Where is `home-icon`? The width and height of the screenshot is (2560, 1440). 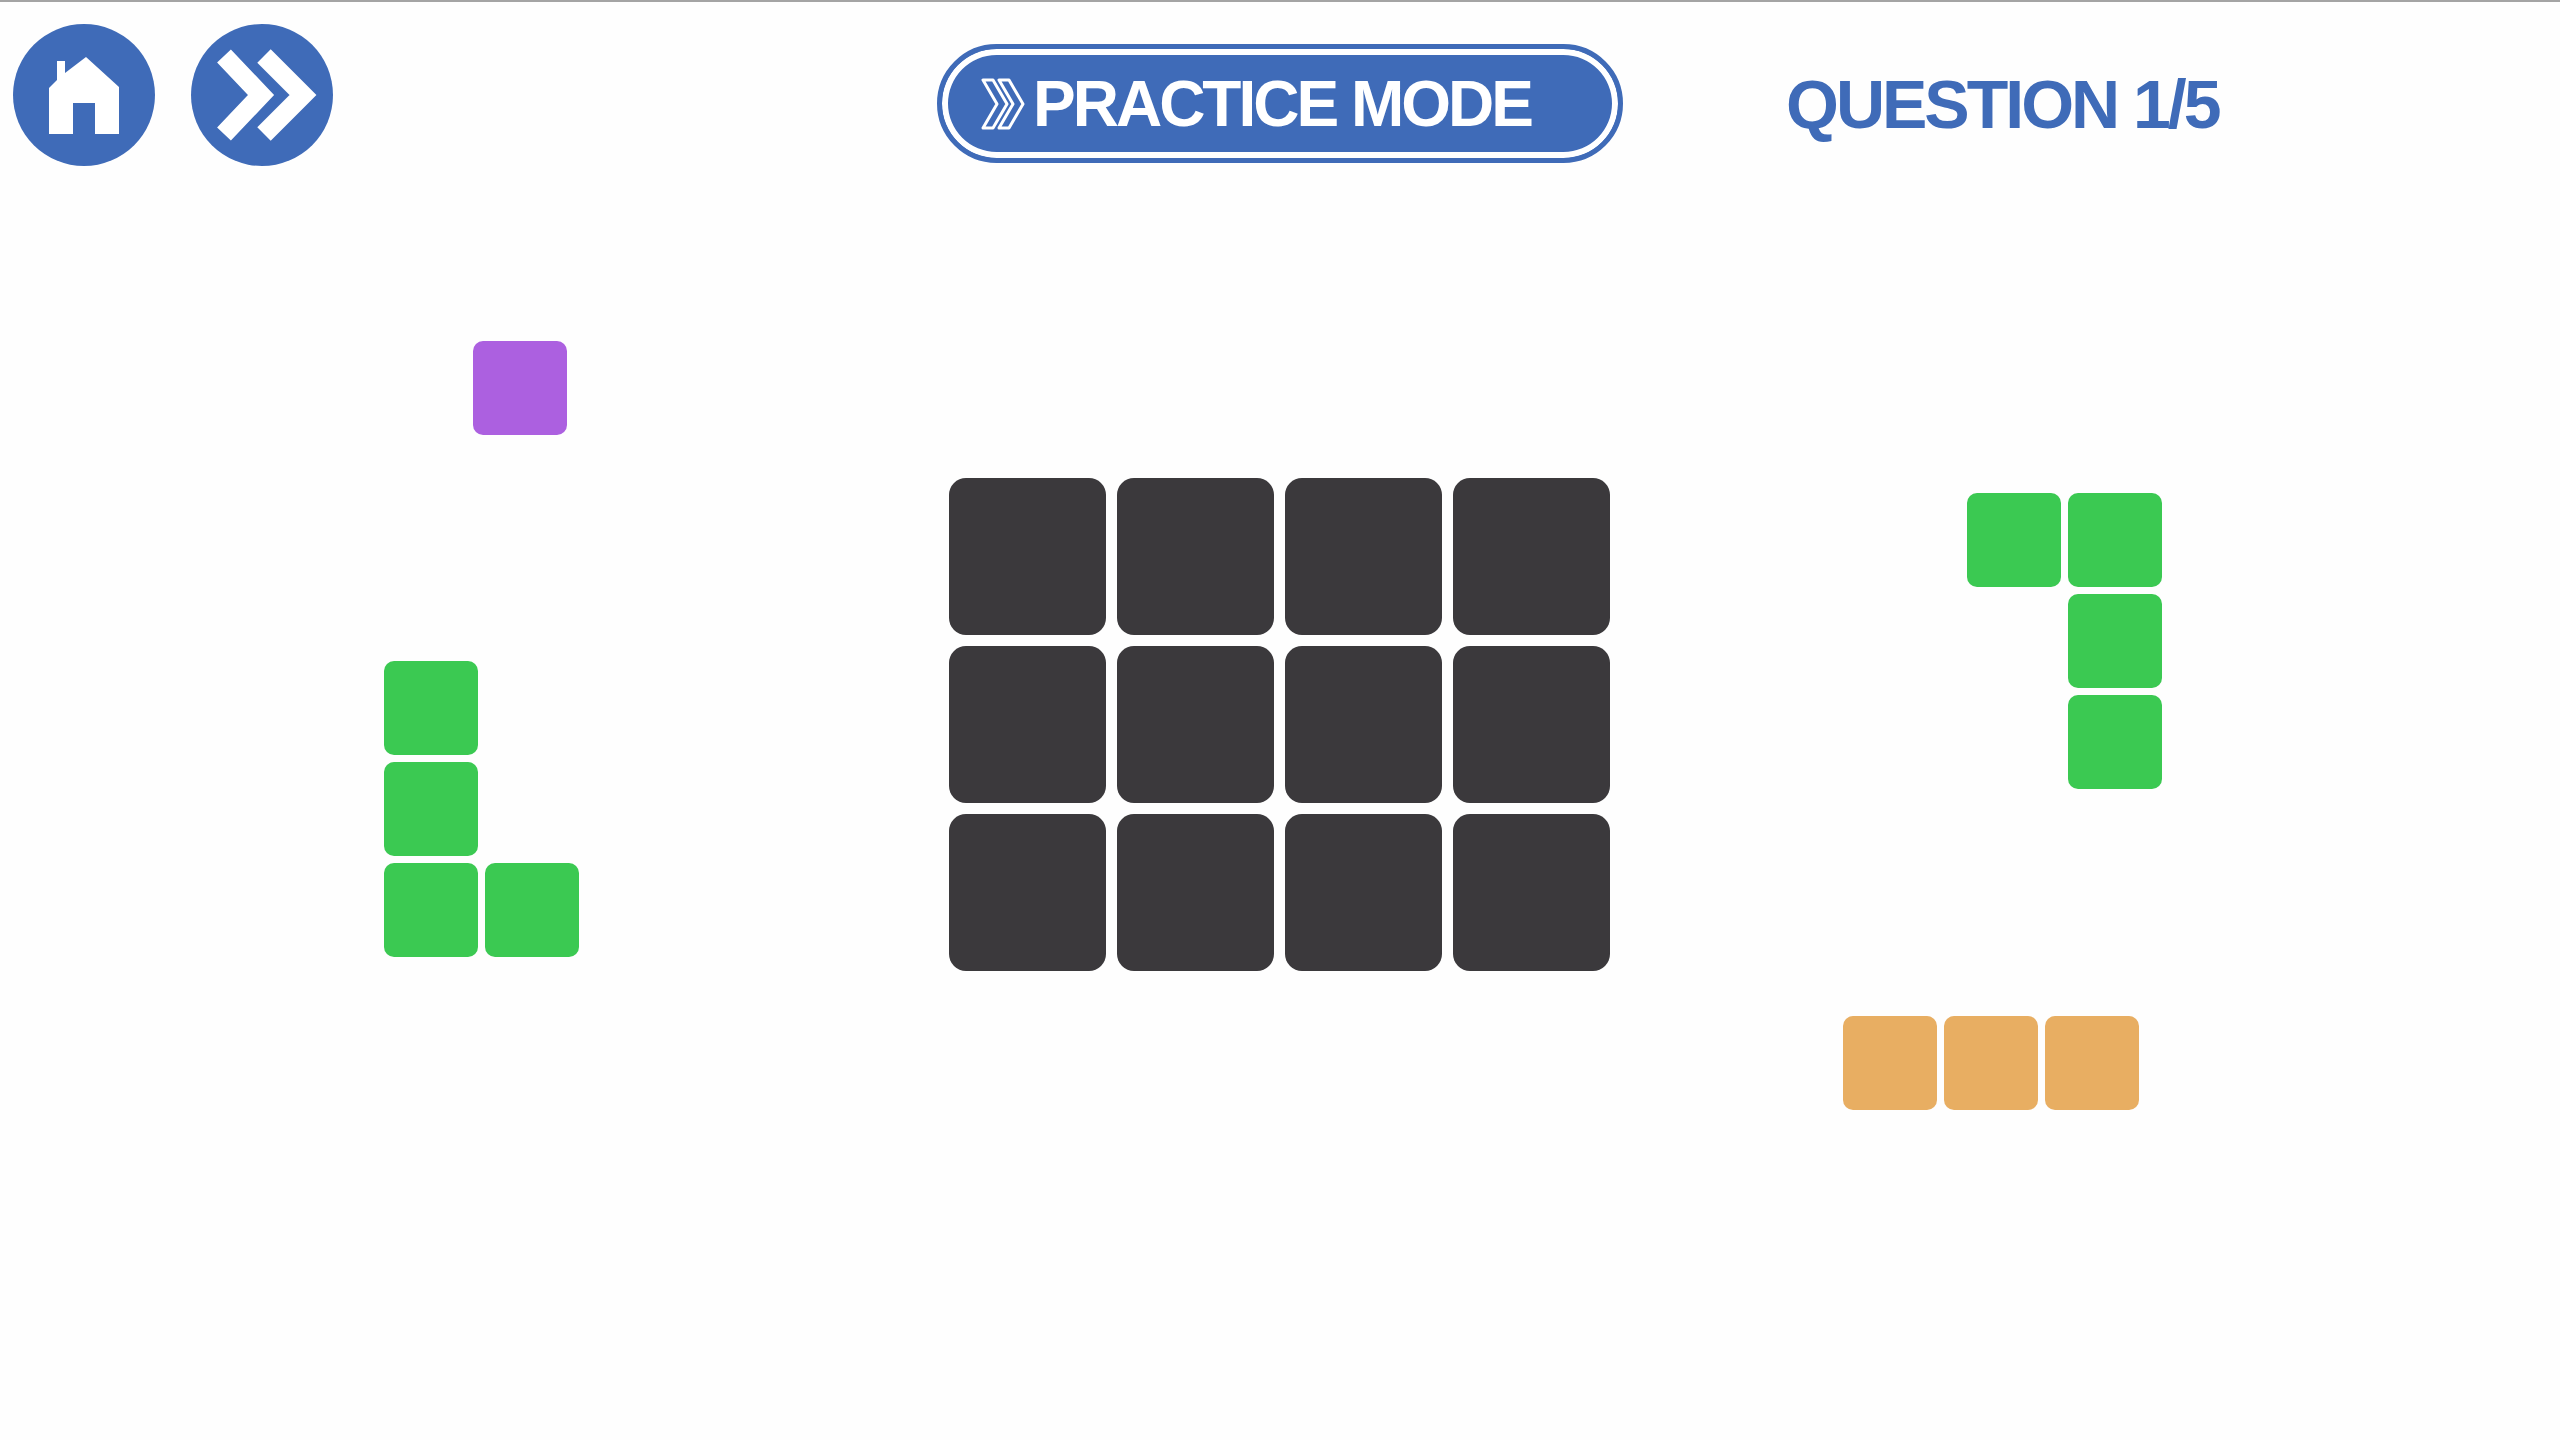 home-icon is located at coordinates (84, 95).